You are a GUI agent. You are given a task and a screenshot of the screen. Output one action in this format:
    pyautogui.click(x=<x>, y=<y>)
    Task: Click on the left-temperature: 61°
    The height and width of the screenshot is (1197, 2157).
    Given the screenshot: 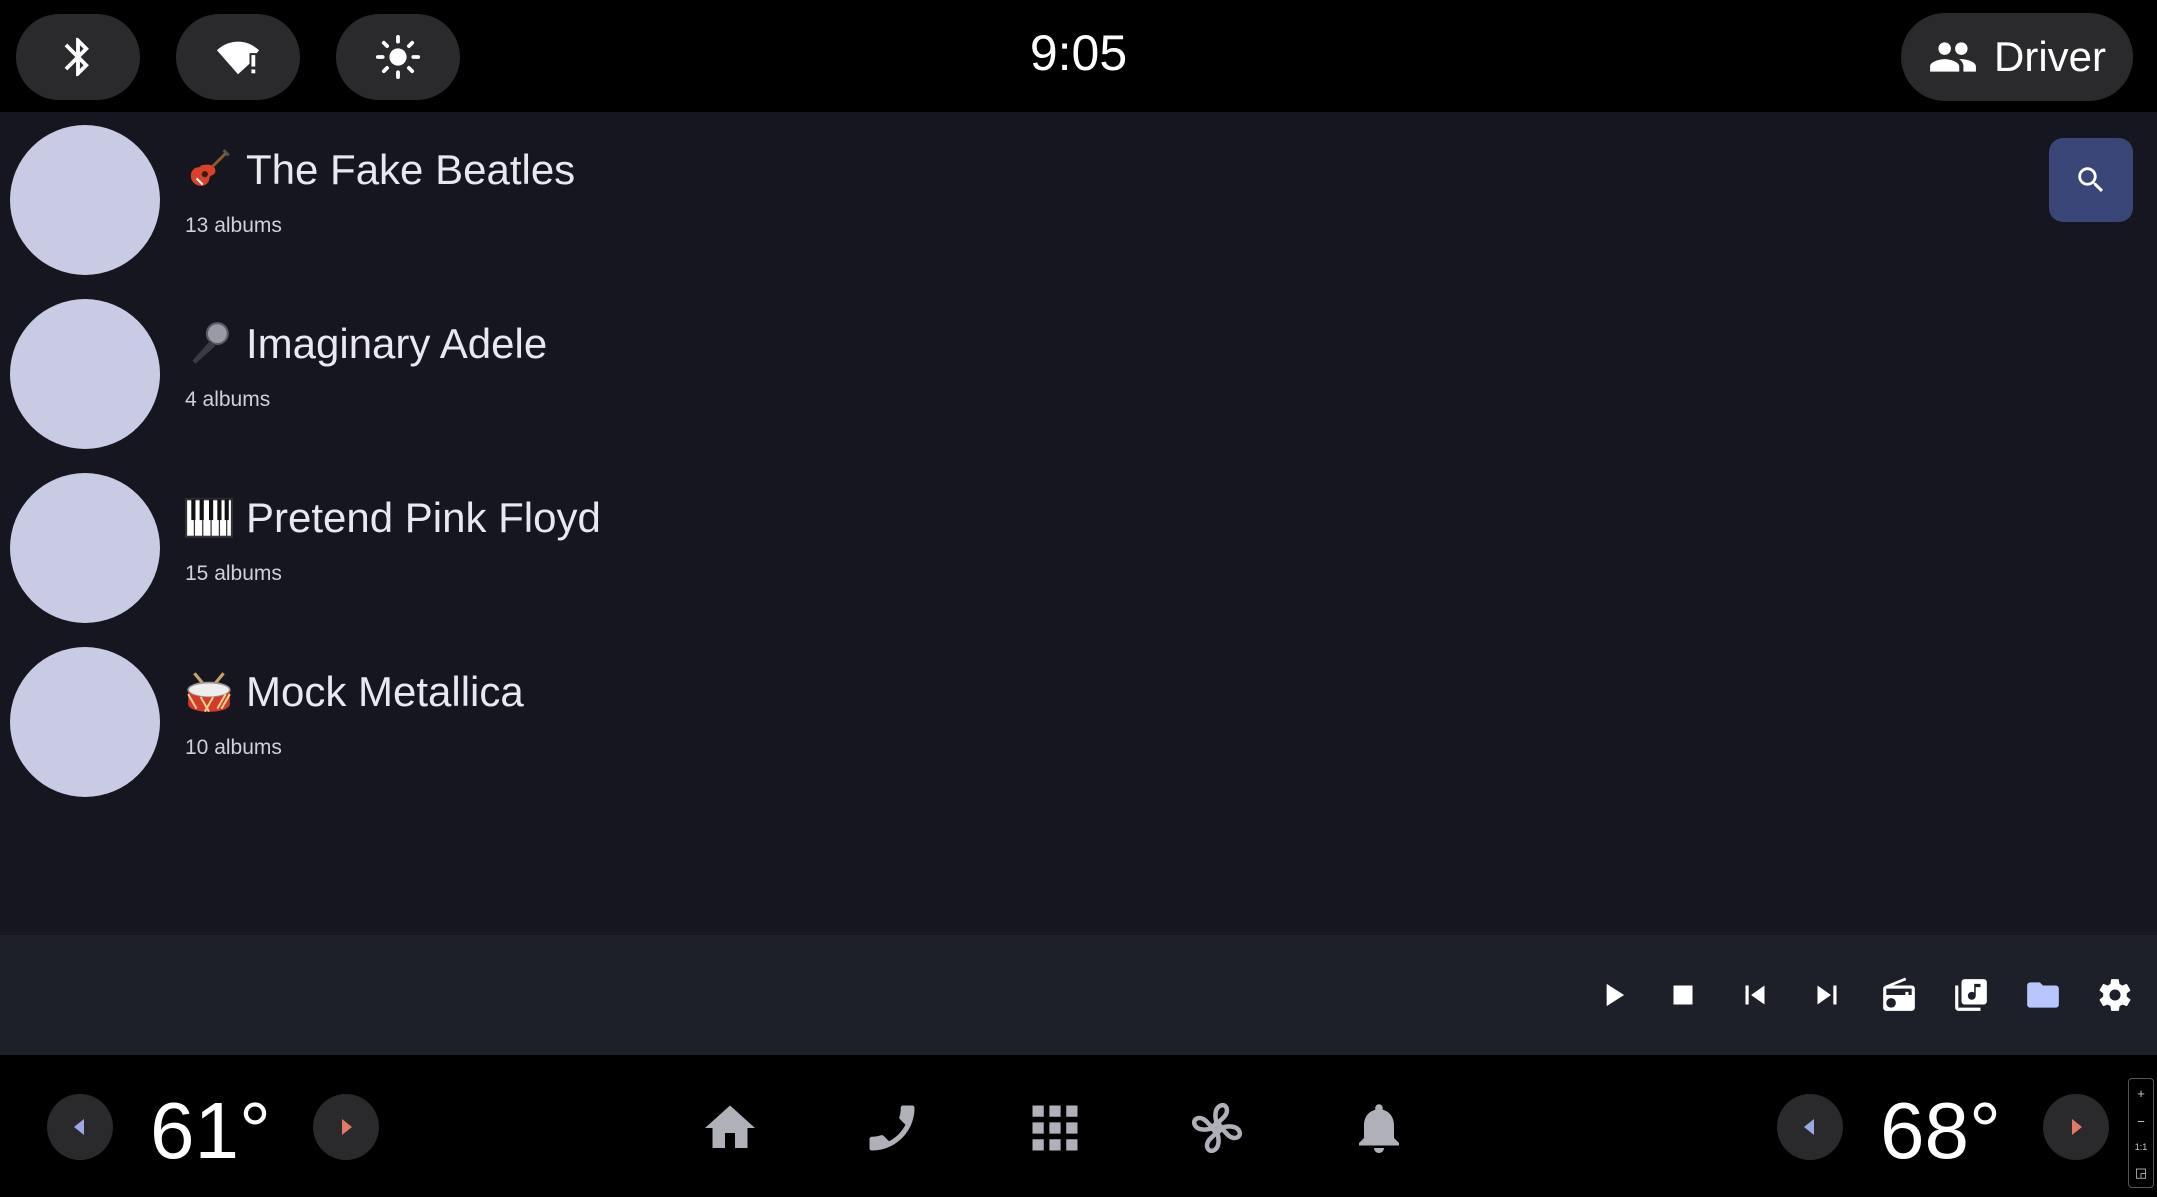 What is the action you would take?
    pyautogui.click(x=210, y=1131)
    